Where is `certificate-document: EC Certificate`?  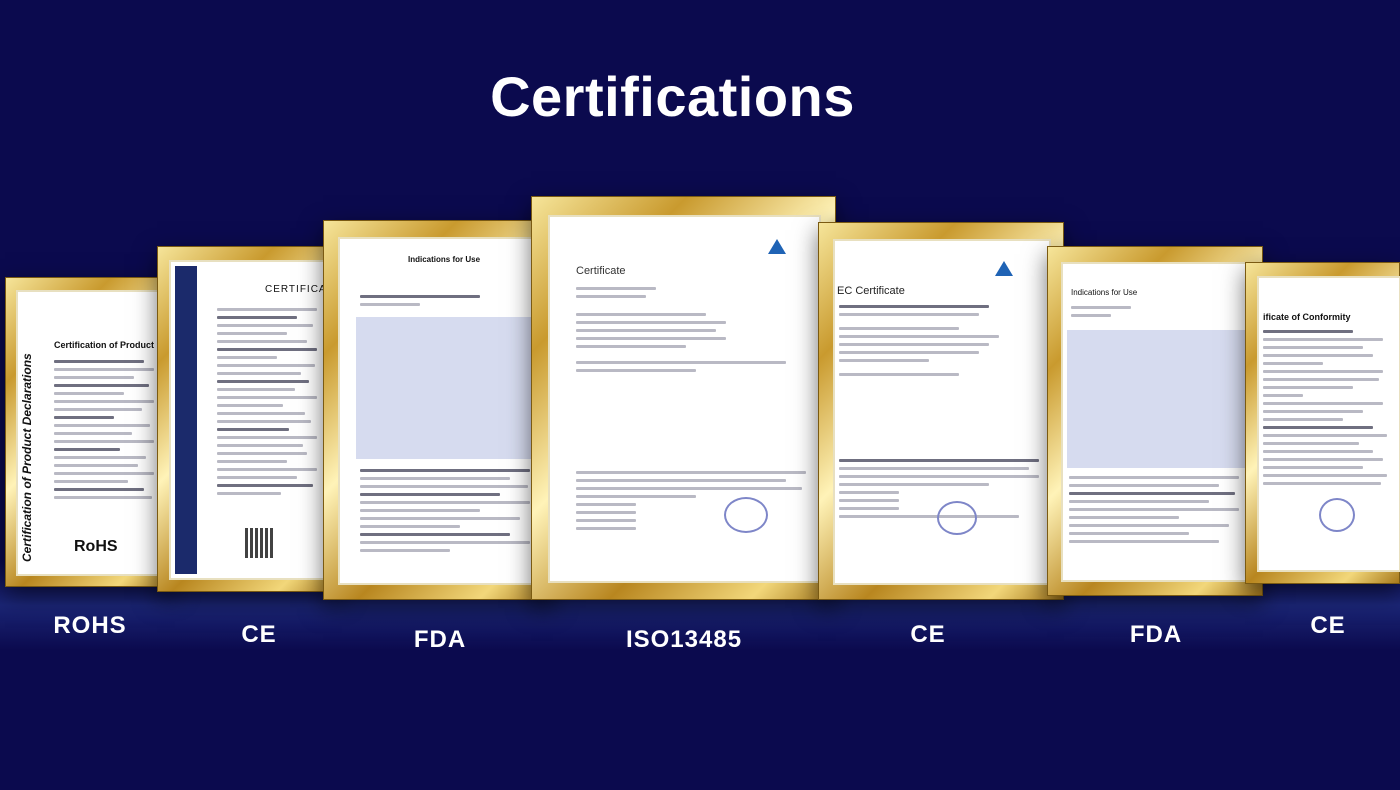 certificate-document: EC Certificate is located at coordinates (942, 412).